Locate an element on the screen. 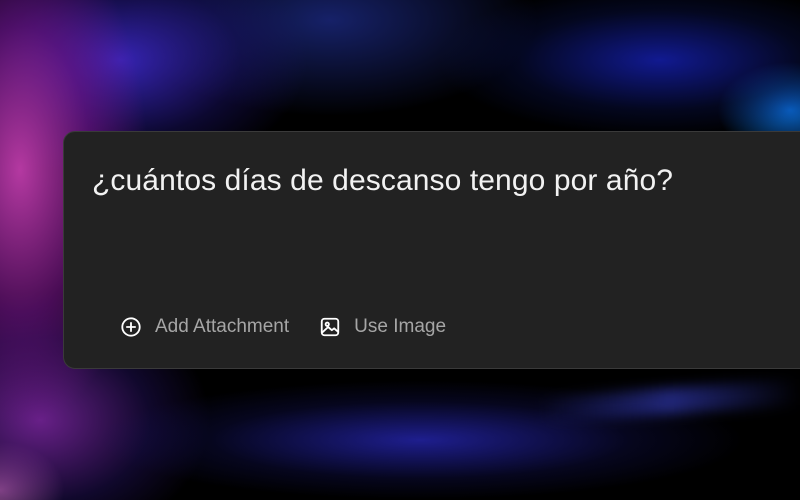 Image resolution: width=800 pixels, height=500 pixels. use-image-label: Use Image is located at coordinates (400, 326).